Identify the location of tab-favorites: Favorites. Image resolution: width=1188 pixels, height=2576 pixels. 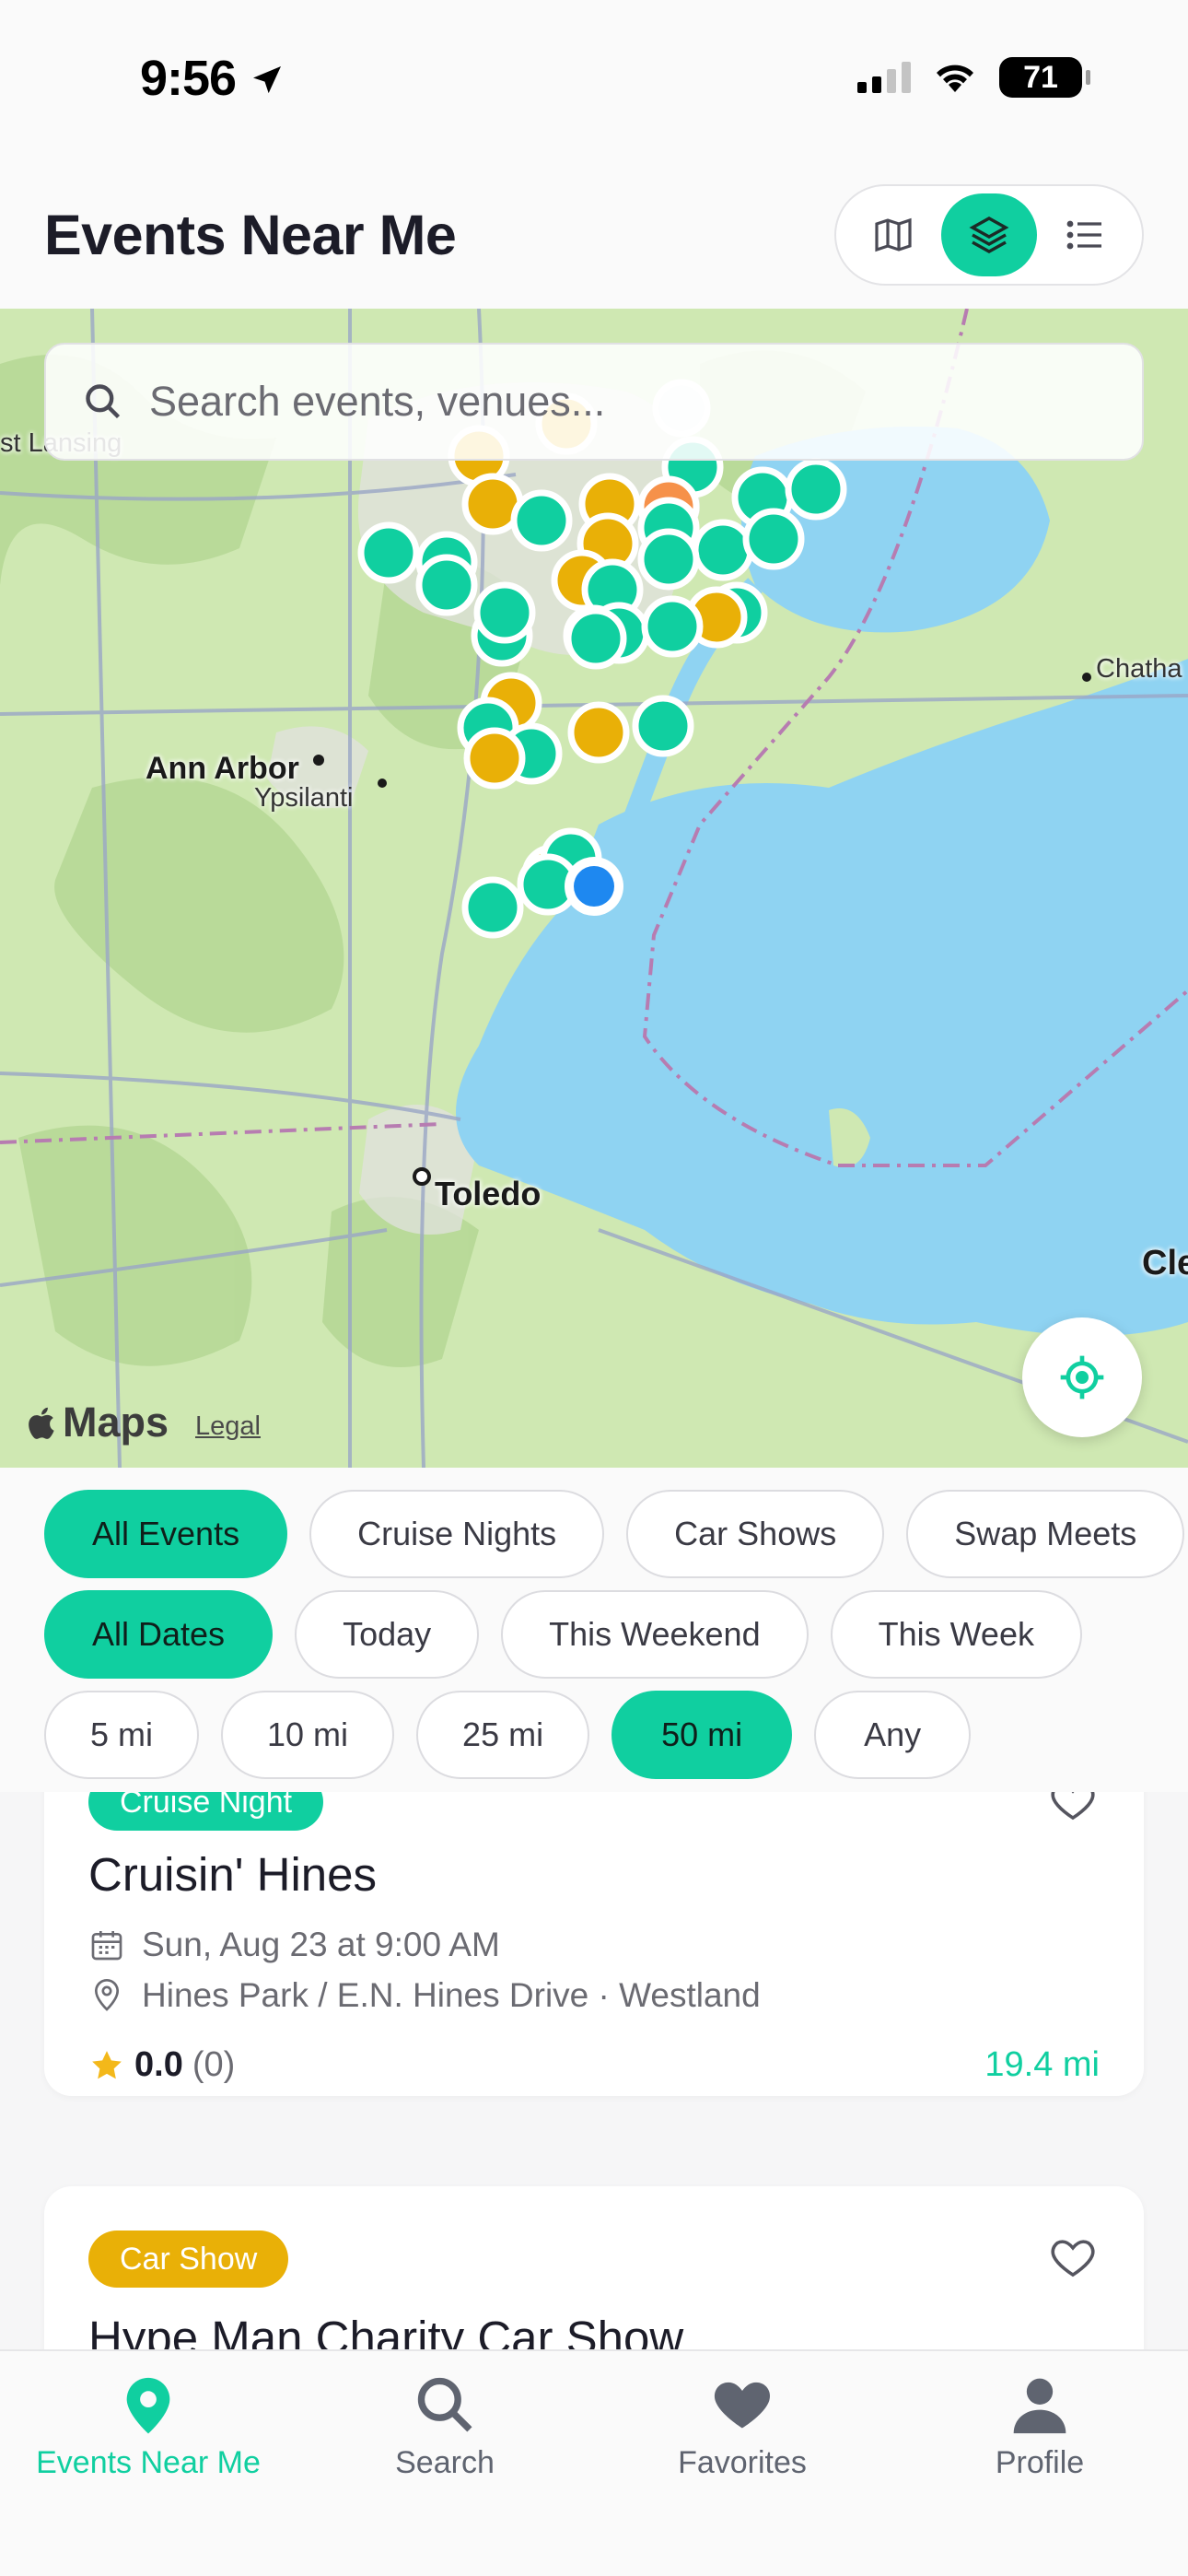
(742, 2427).